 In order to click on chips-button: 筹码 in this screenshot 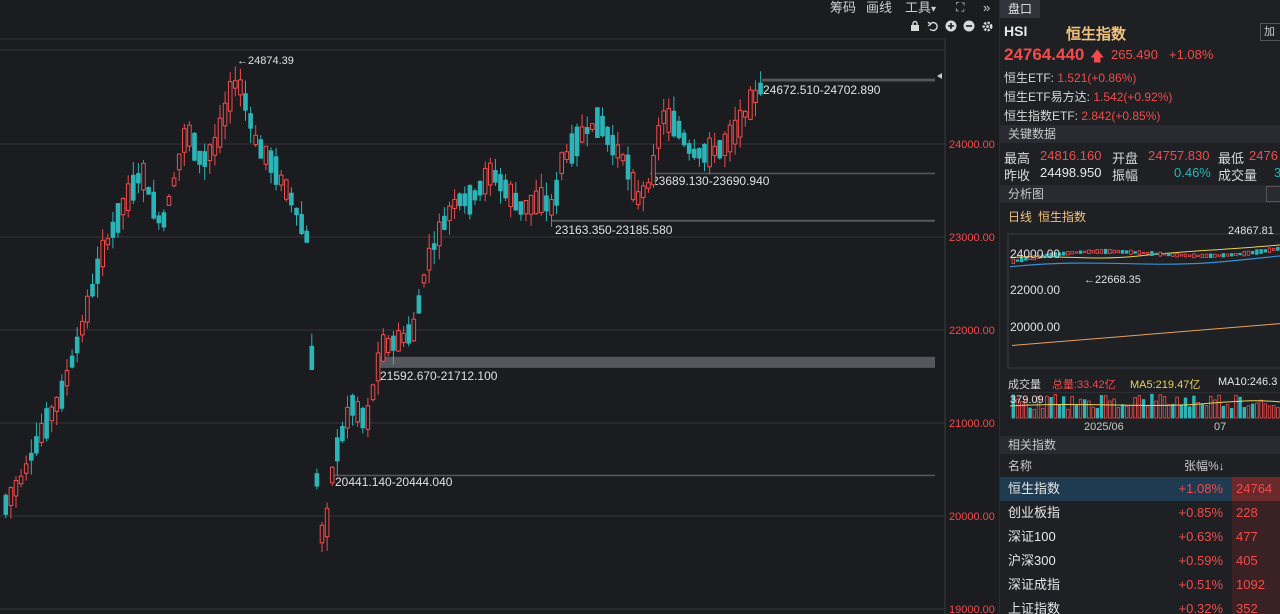, I will do `click(843, 7)`.